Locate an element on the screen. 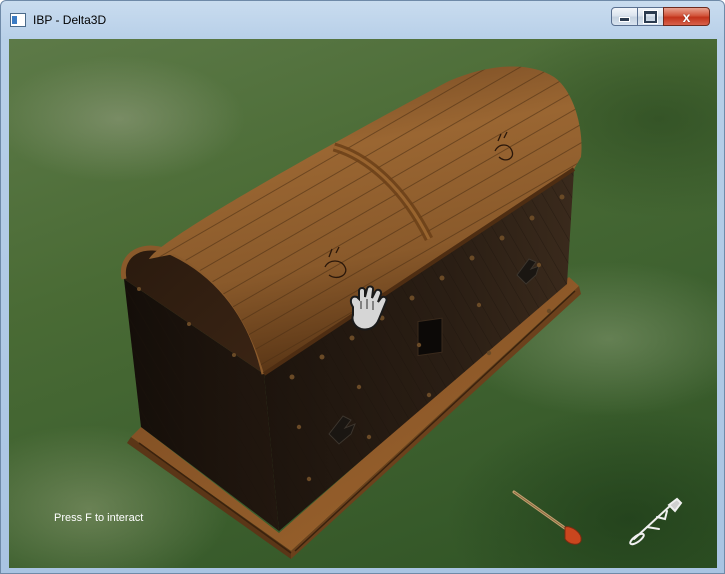 The width and height of the screenshot is (725, 574). app-window-icon is located at coordinates (18, 20).